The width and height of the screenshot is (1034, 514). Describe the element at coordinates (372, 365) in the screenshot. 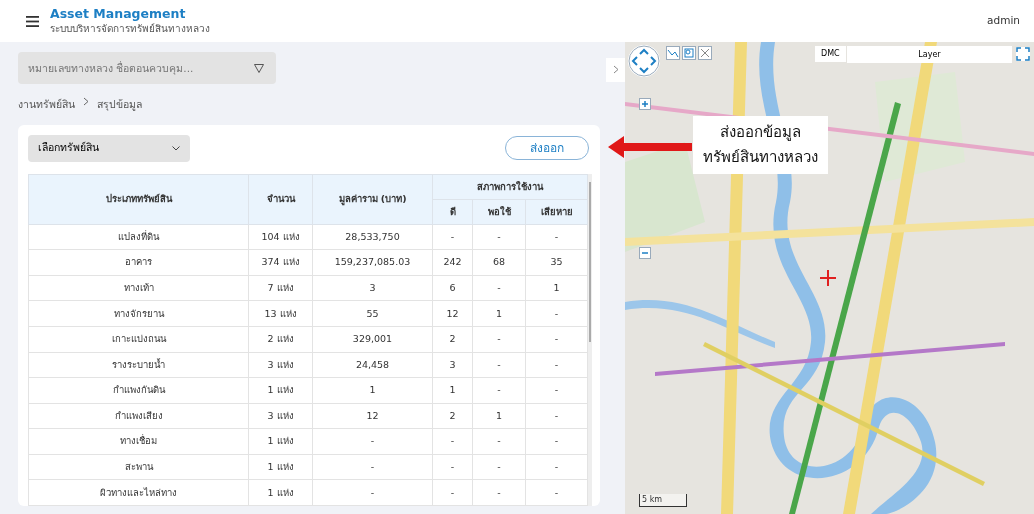

I see `table-cell: 24,458` at that location.